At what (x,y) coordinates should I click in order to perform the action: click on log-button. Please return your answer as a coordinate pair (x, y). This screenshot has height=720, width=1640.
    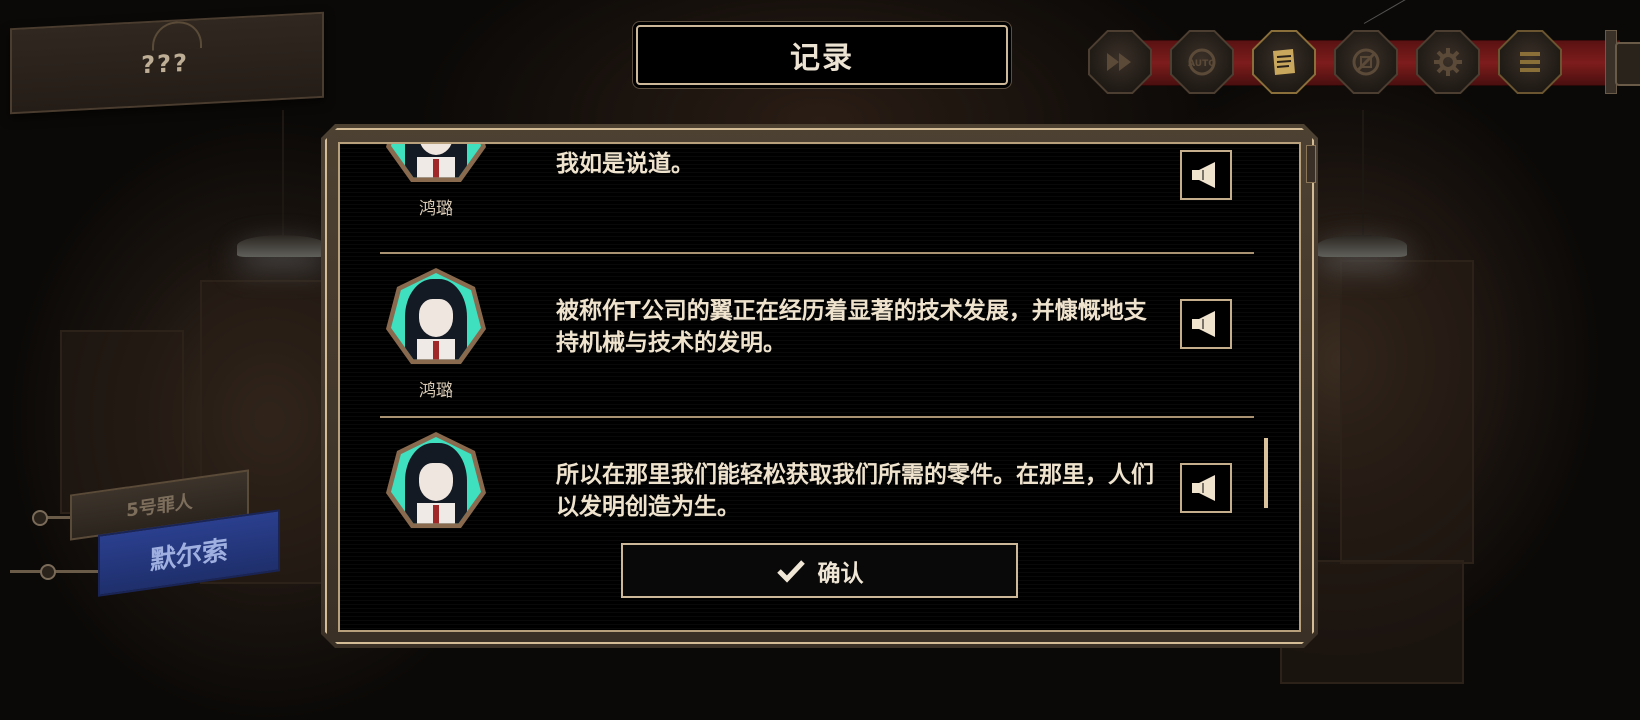
    Looking at the image, I should click on (1284, 62).